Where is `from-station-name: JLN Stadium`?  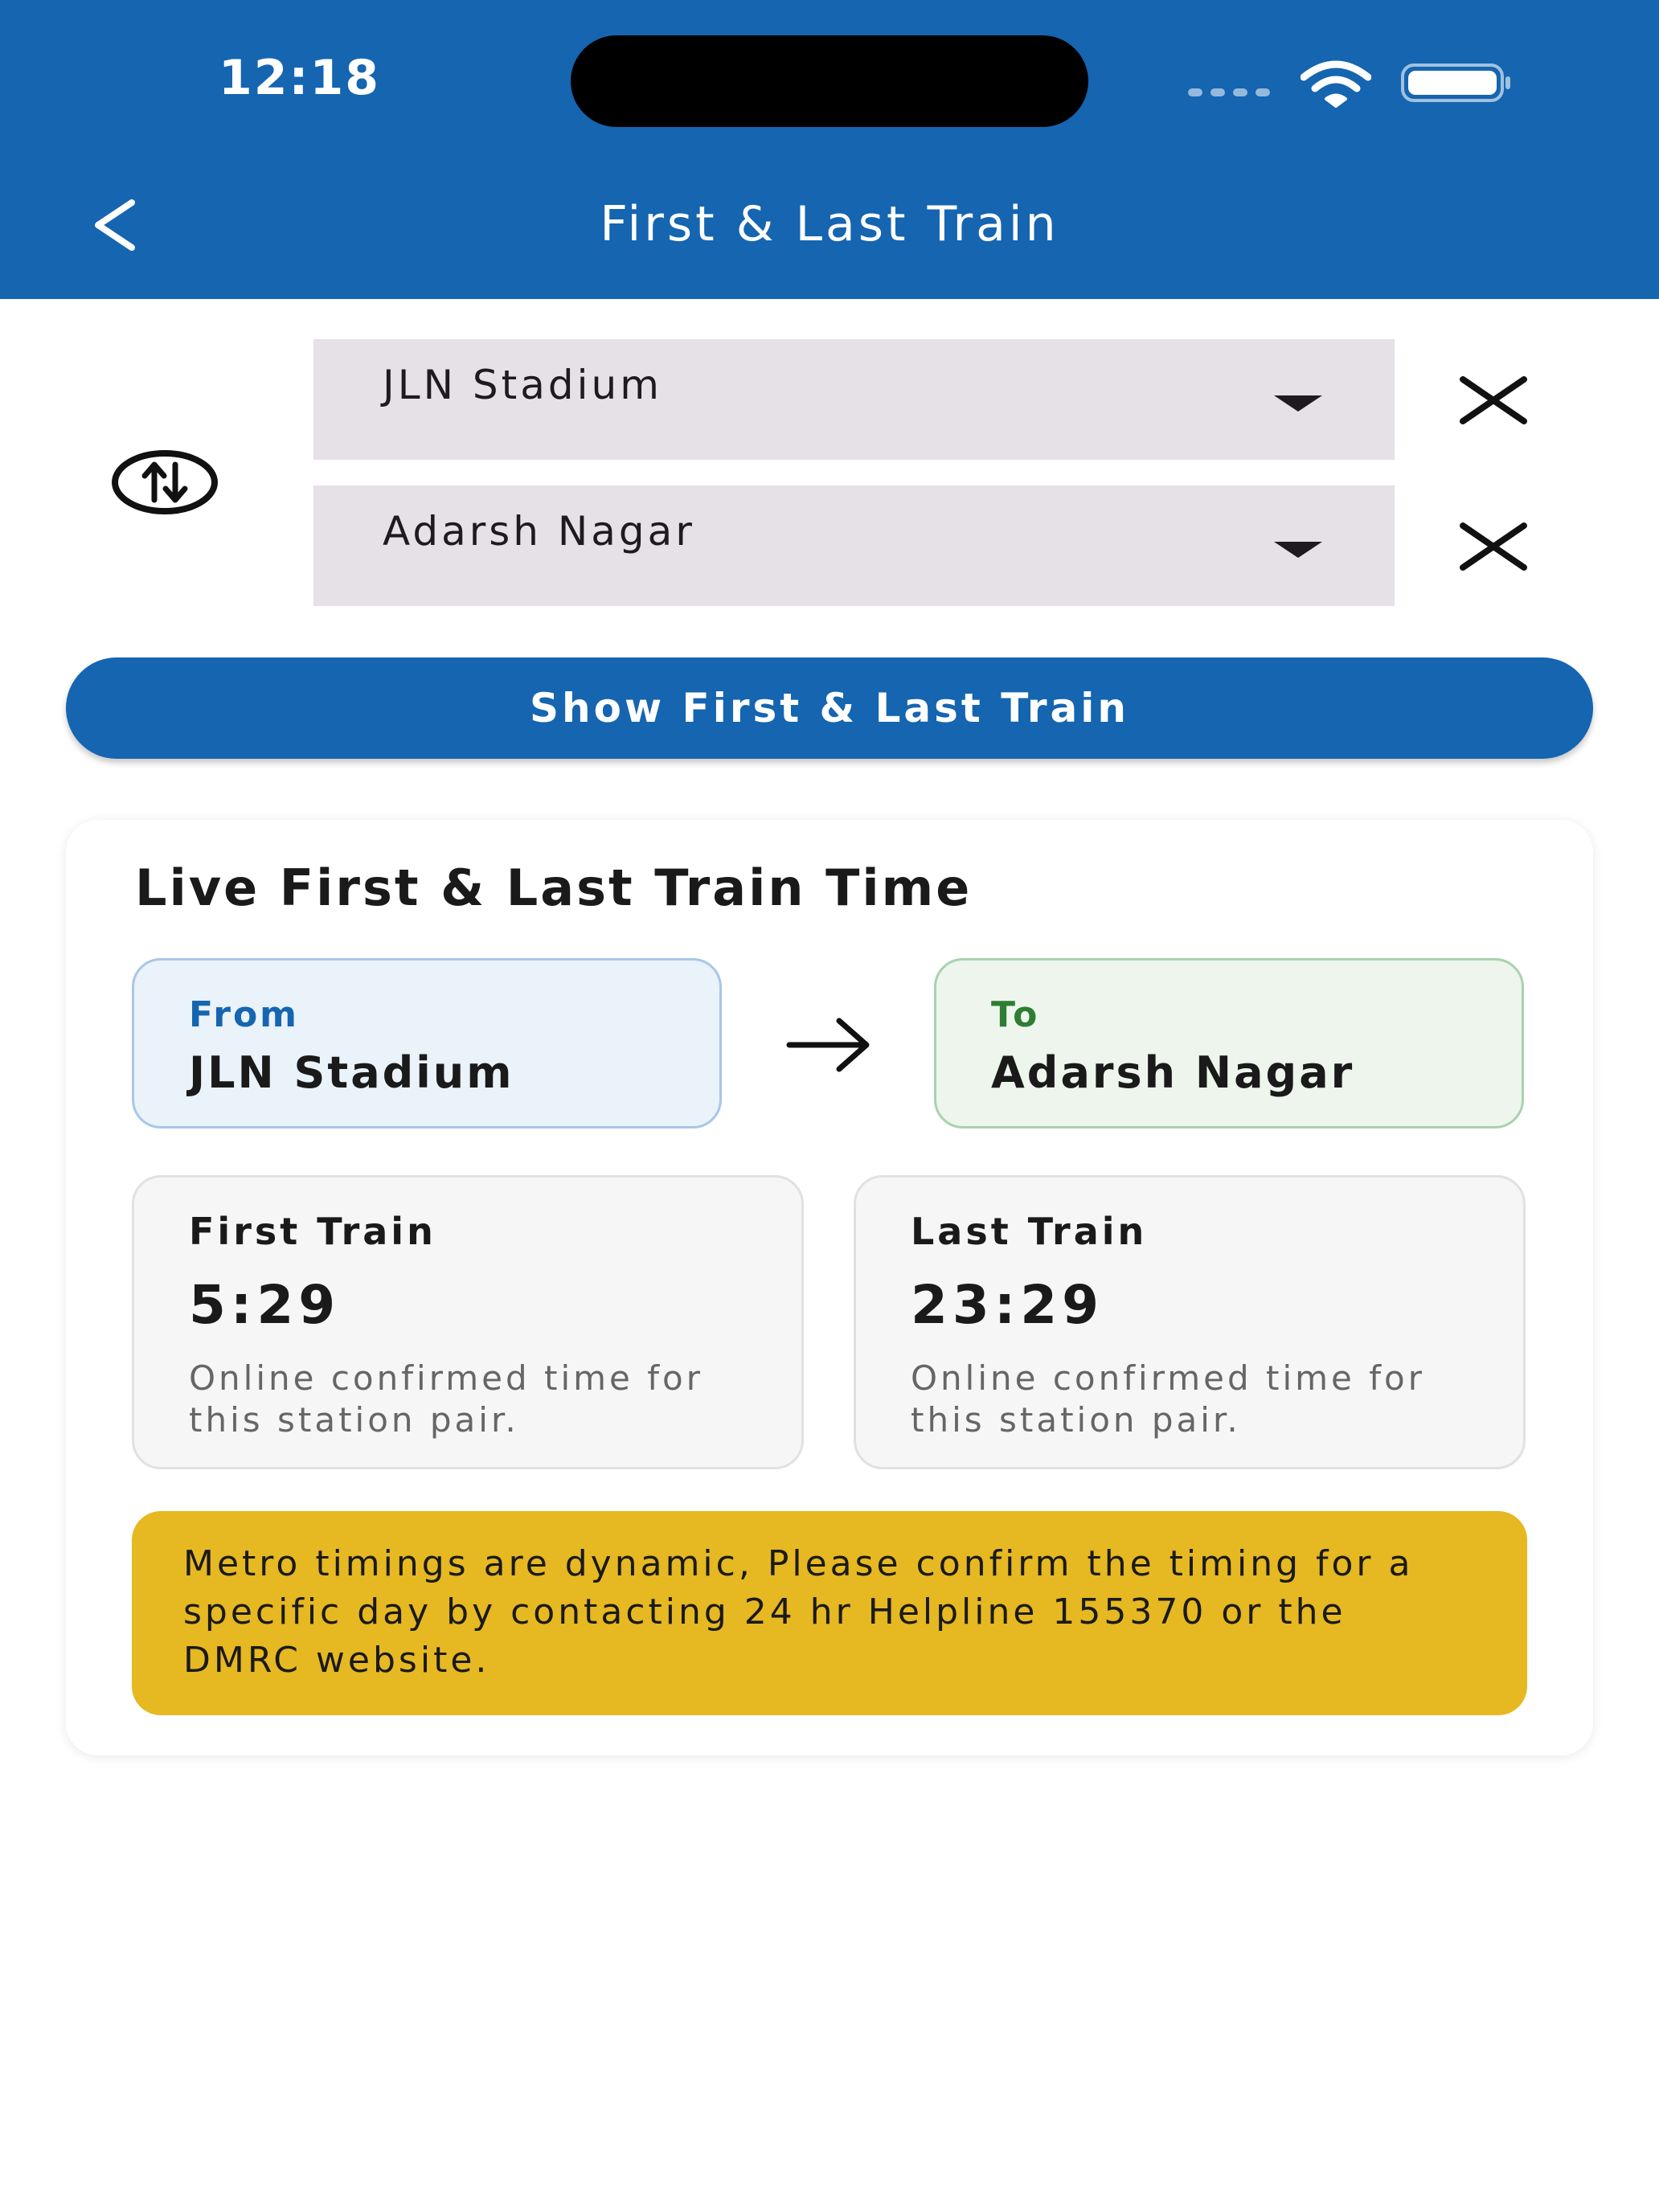 from-station-name: JLN Stadium is located at coordinates (351, 1072).